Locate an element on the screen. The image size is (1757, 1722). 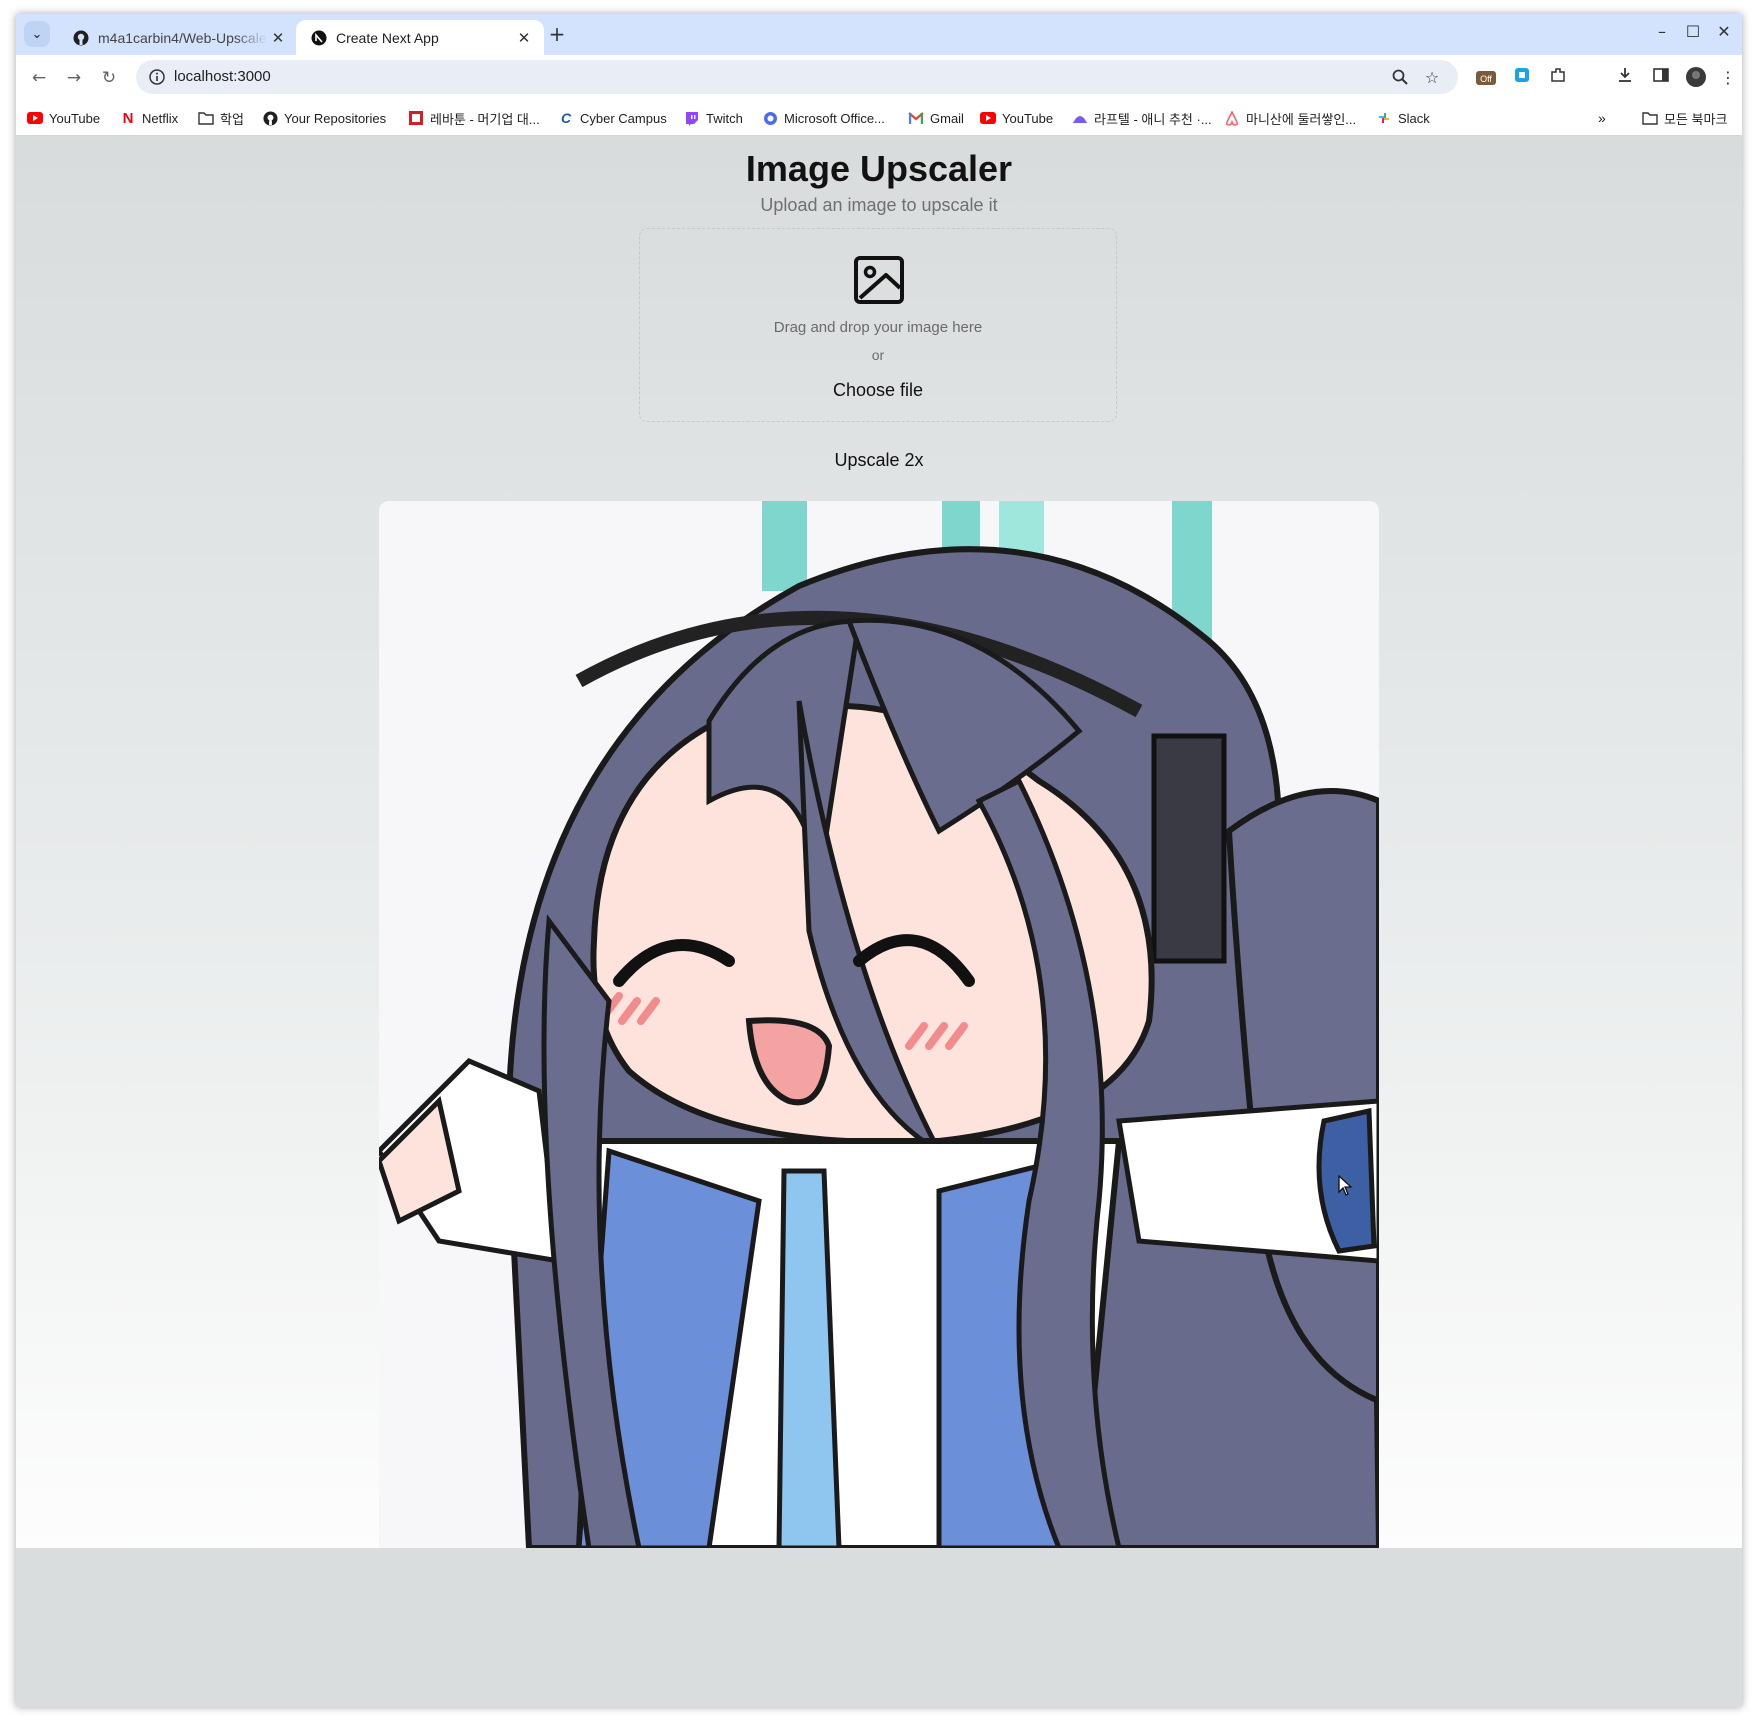
bookmark-youtube: YouTube is located at coordinates (63, 118).